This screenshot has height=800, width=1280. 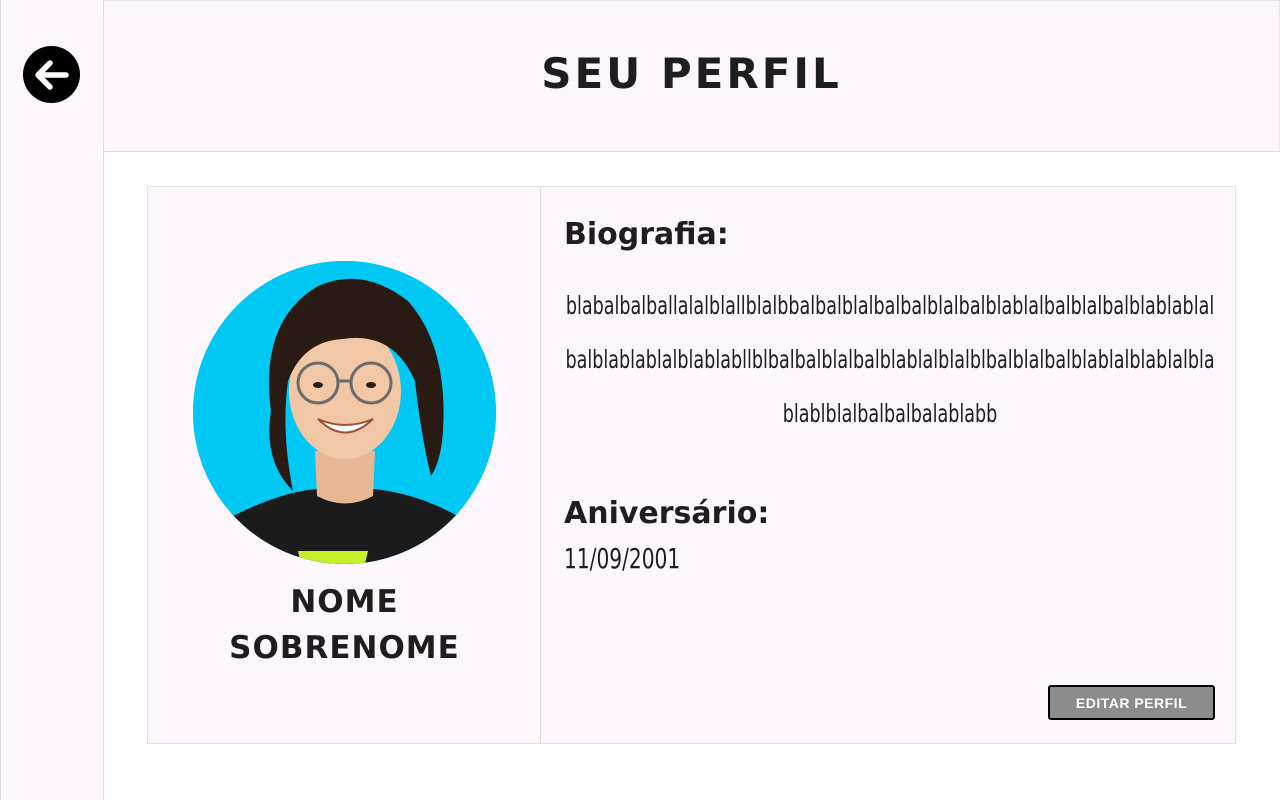 I want to click on birthday-value: 11/09/2001, so click(x=622, y=558).